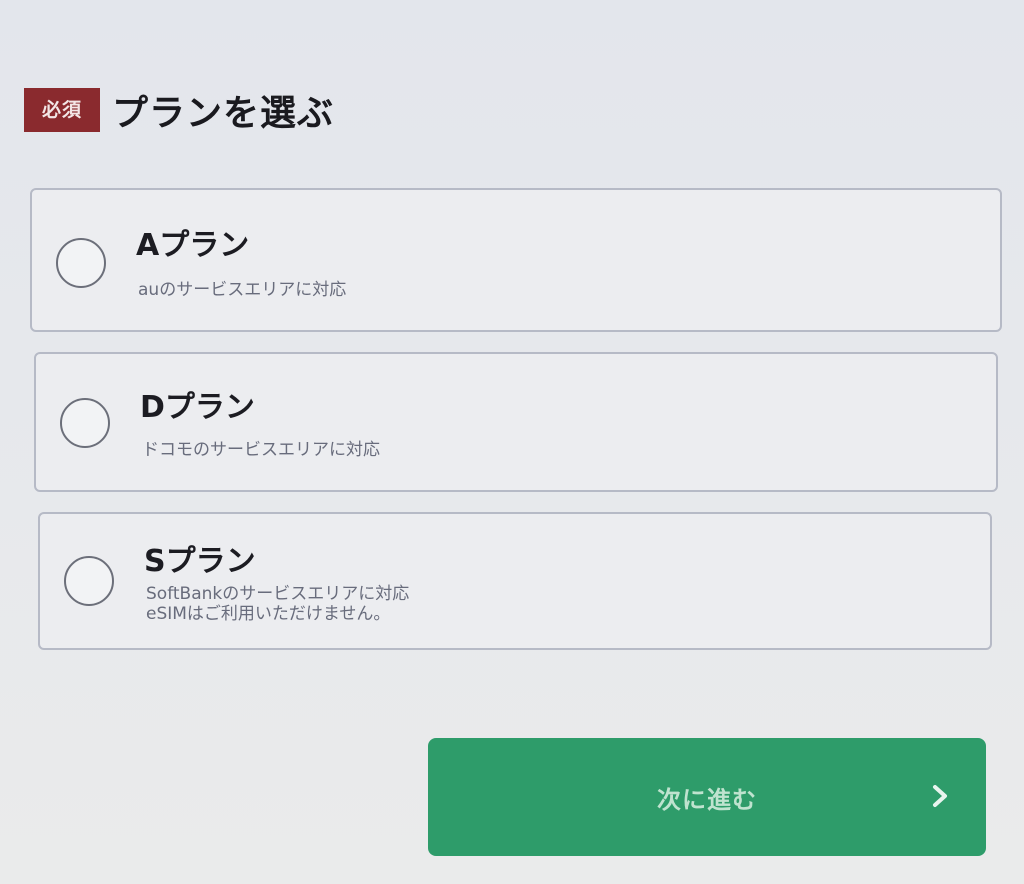 This screenshot has height=884, width=1024. I want to click on plan-description-line: ドコモのサービスエリアに対応, so click(261, 450).